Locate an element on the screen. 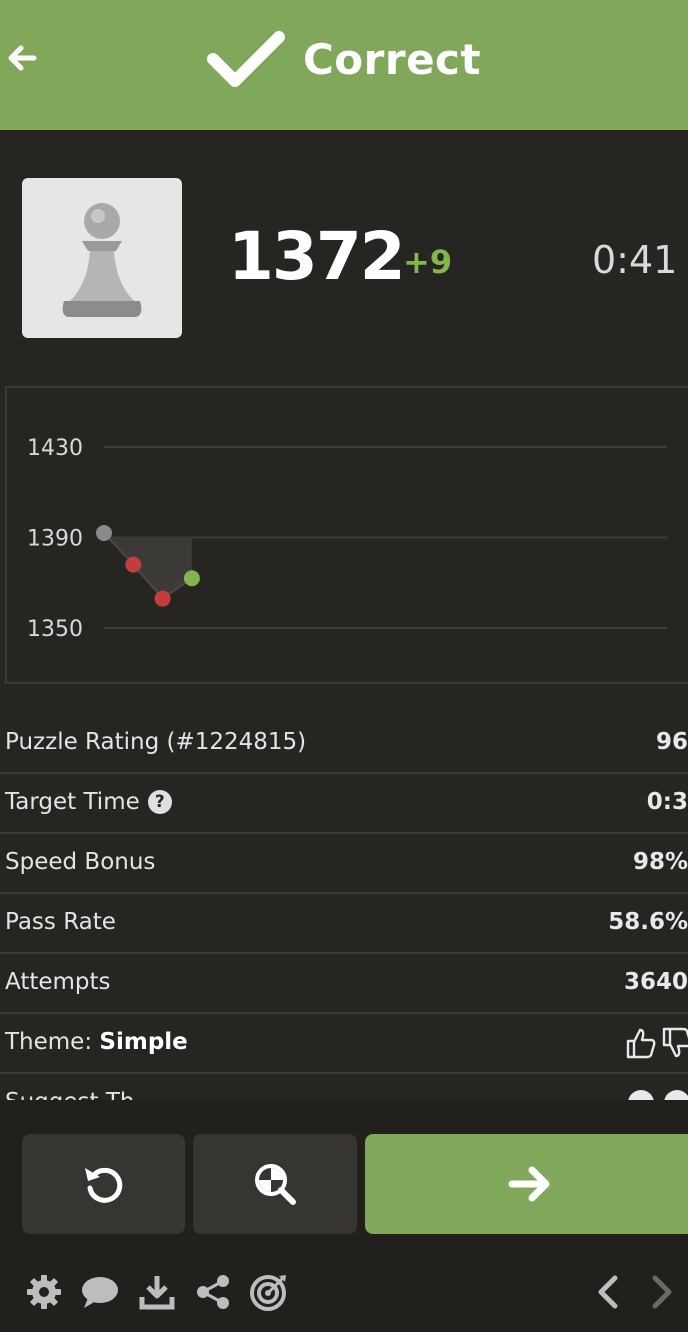 This screenshot has width=688, height=1332. stat-value: 0:3 is located at coordinates (667, 802).